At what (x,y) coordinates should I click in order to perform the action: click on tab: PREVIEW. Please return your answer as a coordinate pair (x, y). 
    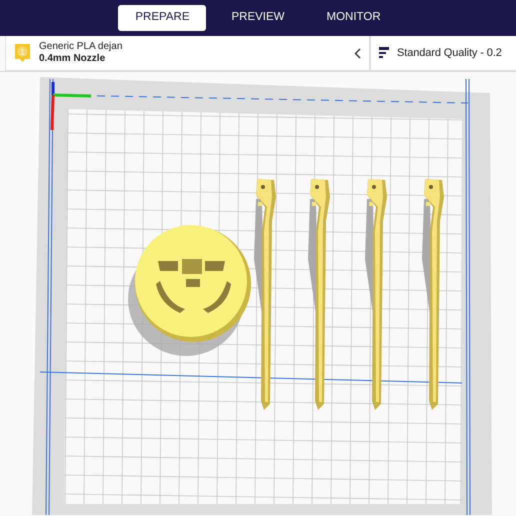
    Looking at the image, I should click on (258, 18).